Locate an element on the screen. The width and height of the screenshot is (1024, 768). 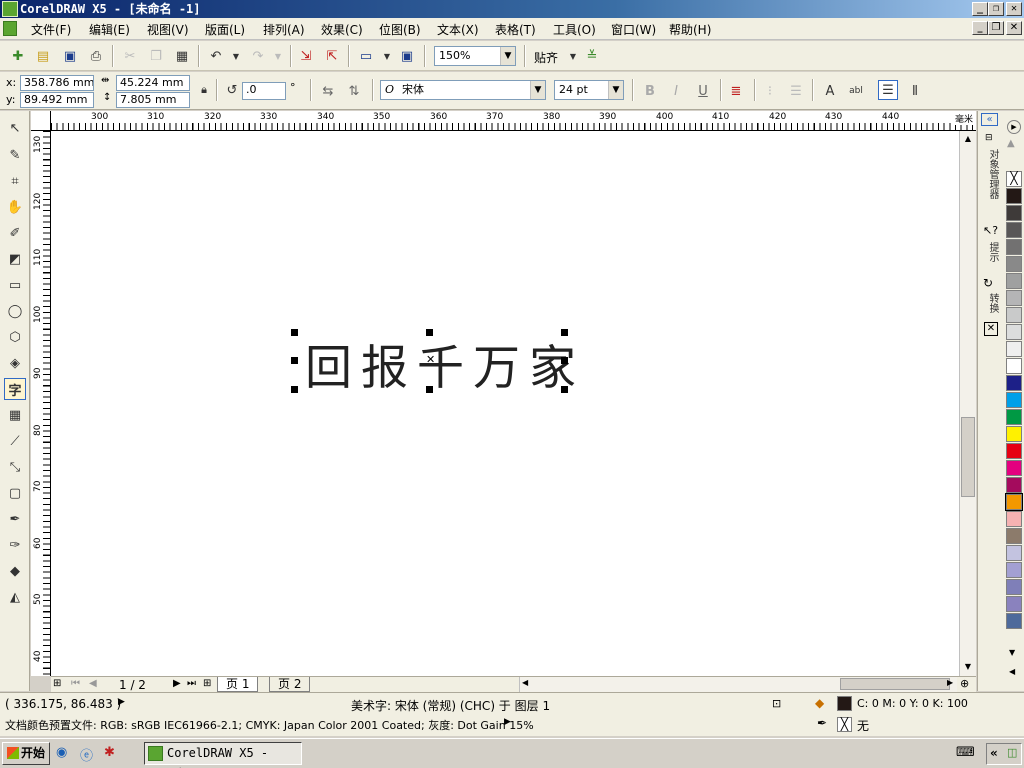
launcher-dropdown-icon: ▼ is located at coordinates (387, 56).